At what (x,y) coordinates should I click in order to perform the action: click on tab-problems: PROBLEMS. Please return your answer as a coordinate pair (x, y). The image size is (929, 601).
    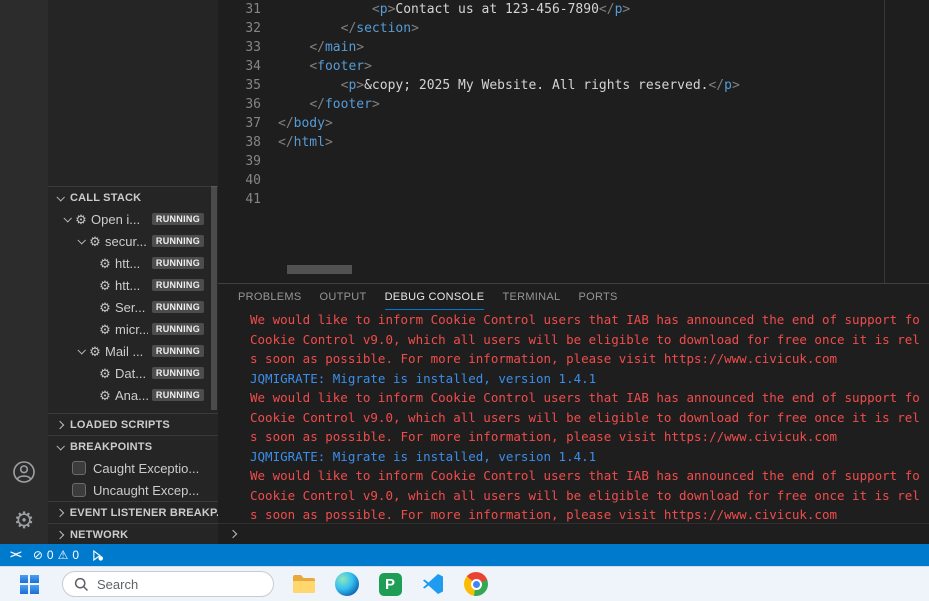
    Looking at the image, I should click on (270, 297).